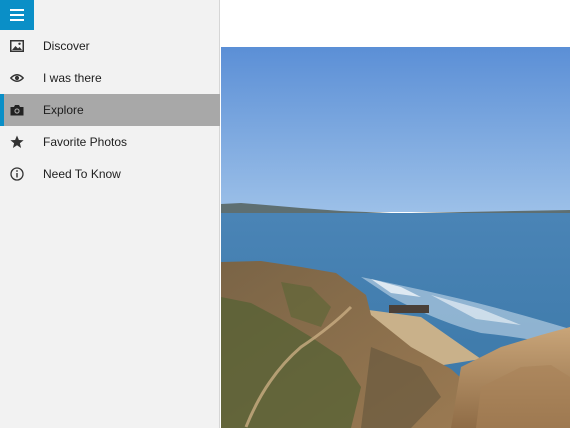 The image size is (570, 428). Describe the element at coordinates (110, 46) in the screenshot. I see `nav-item-discover: Discover` at that location.